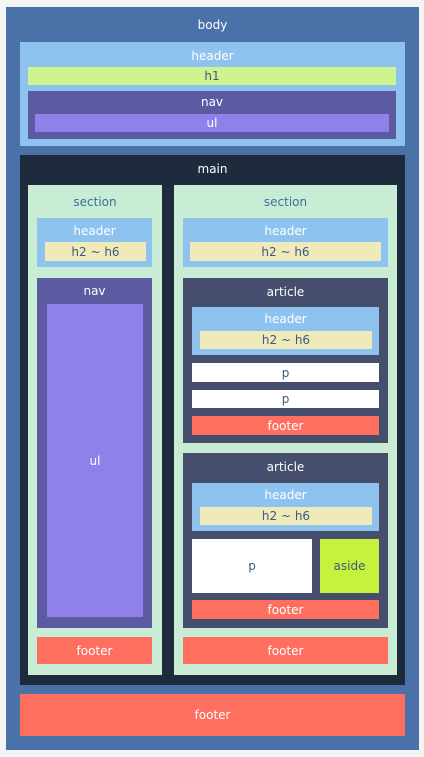  Describe the element at coordinates (212, 56) in the screenshot. I see `top-header-label: header` at that location.